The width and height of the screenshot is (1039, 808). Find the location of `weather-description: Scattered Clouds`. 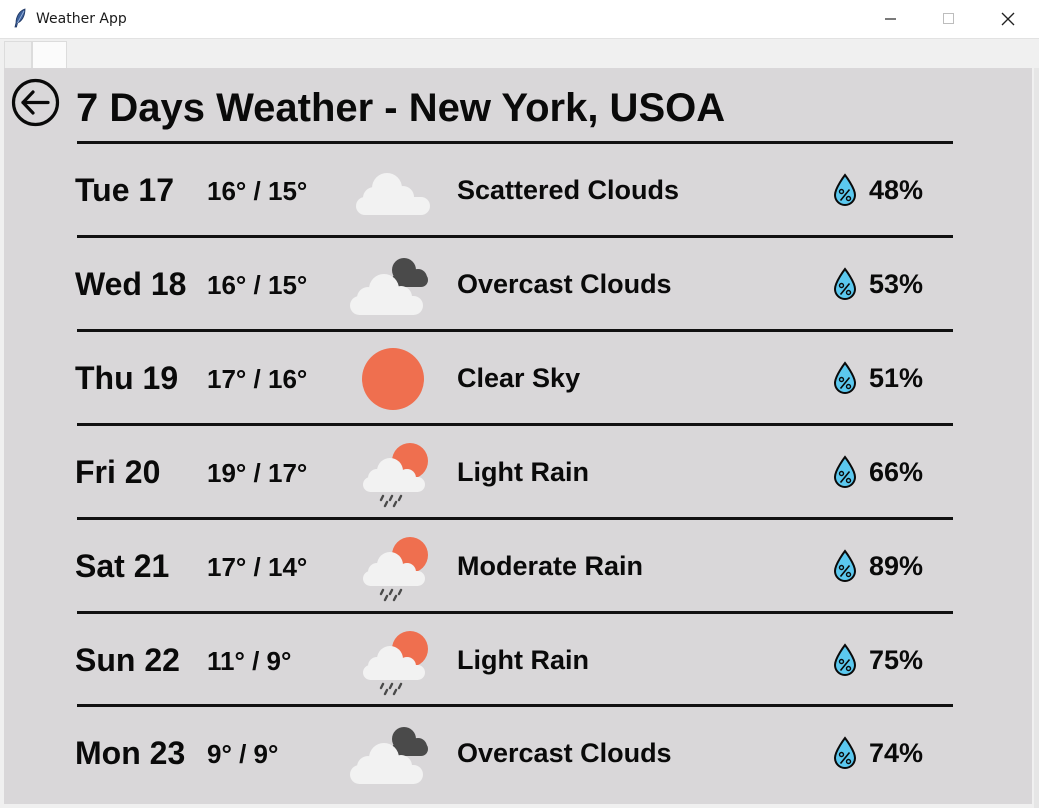

weather-description: Scattered Clouds is located at coordinates (568, 190).